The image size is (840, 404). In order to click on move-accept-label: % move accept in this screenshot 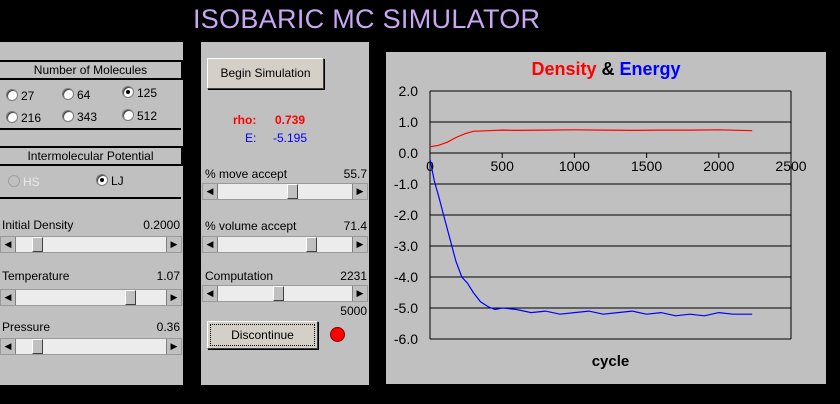, I will do `click(246, 174)`.